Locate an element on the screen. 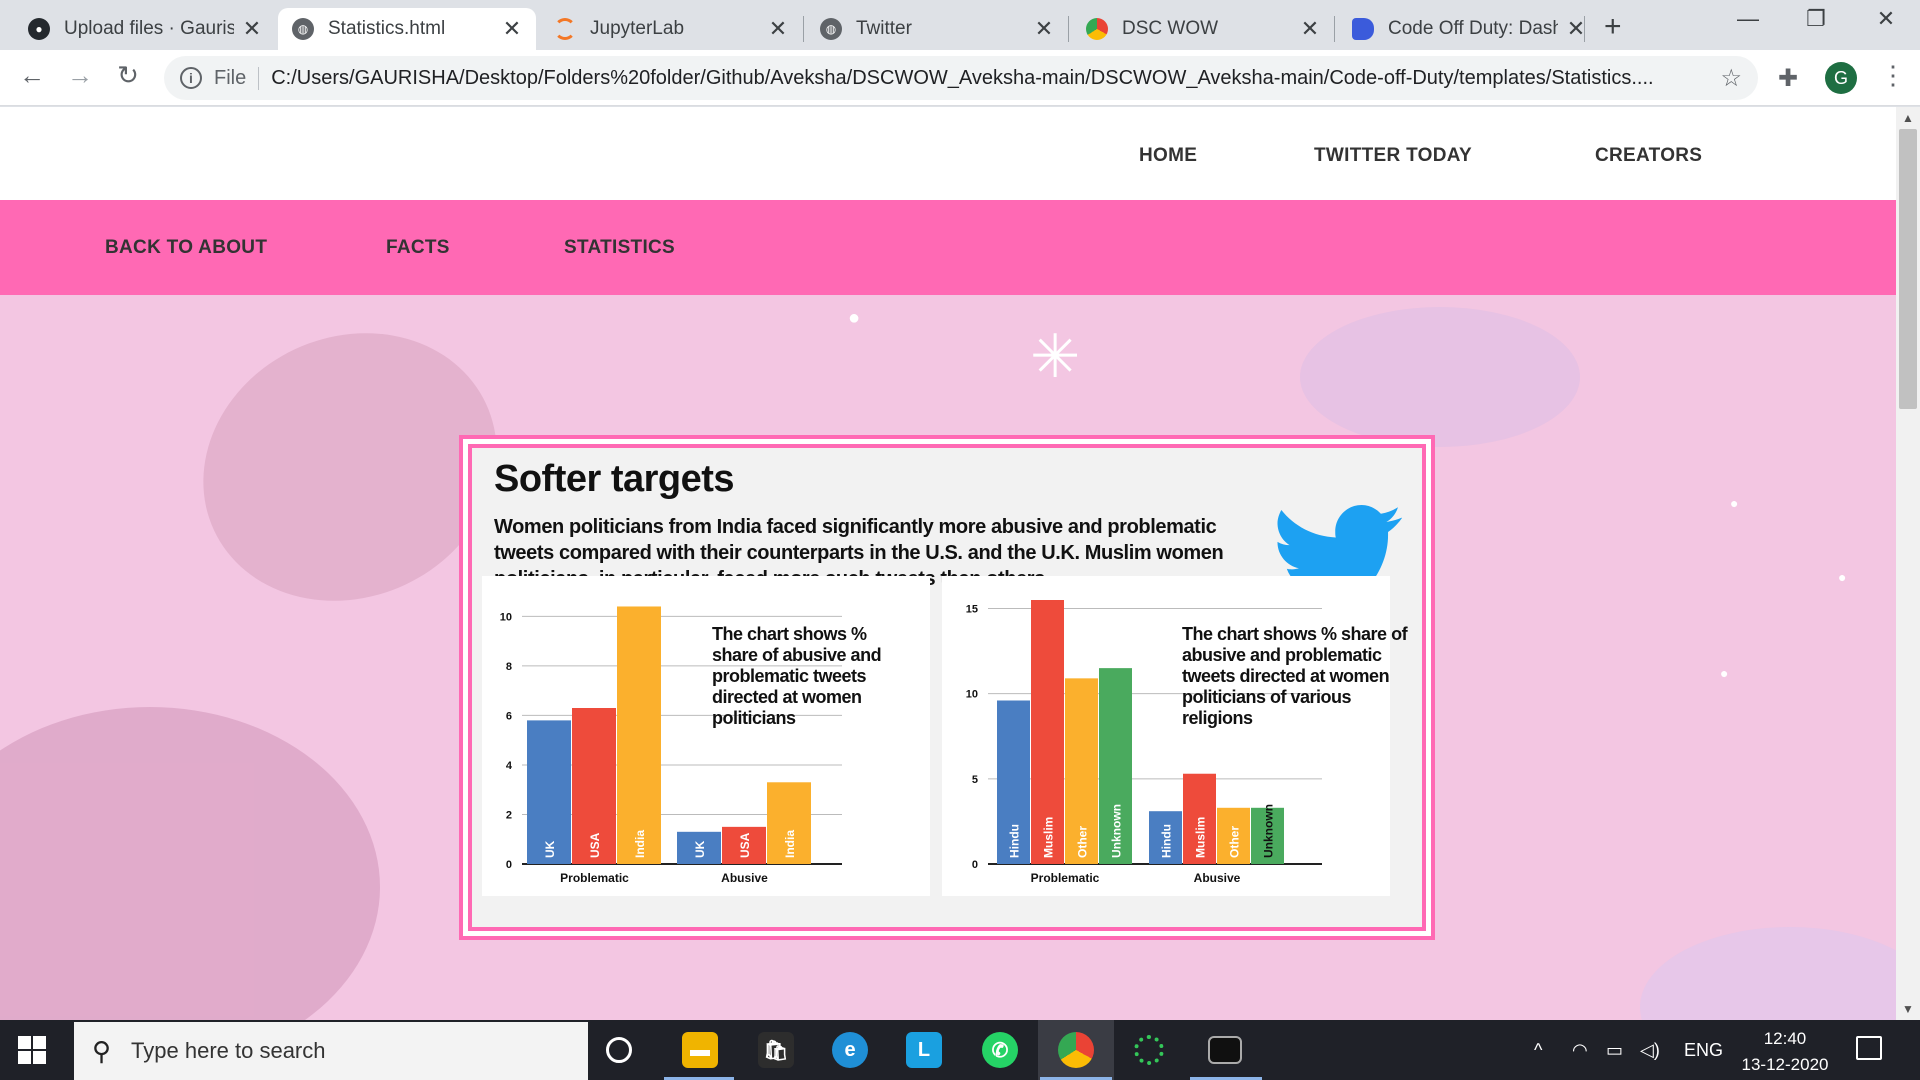  subnav-statistics: STATISTICS is located at coordinates (619, 248).